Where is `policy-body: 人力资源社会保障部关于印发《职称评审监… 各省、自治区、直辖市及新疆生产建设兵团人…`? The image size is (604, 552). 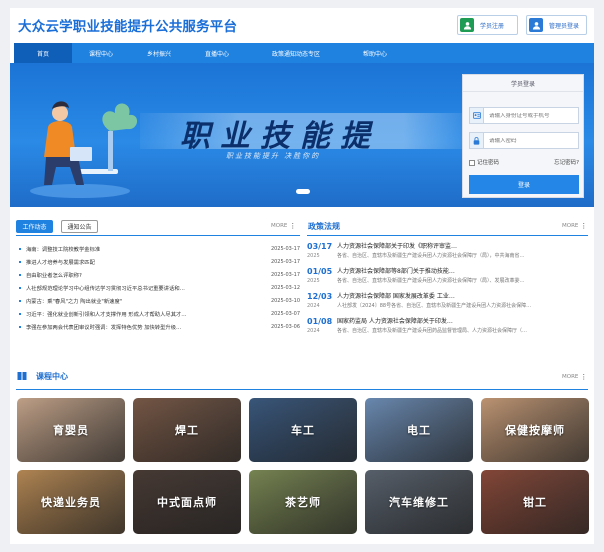 policy-body: 人力资源社会保障部关于印发《职称评审监… 各省、自治区、直辖市及新疆生产建设兵团人… is located at coordinates (462, 253).